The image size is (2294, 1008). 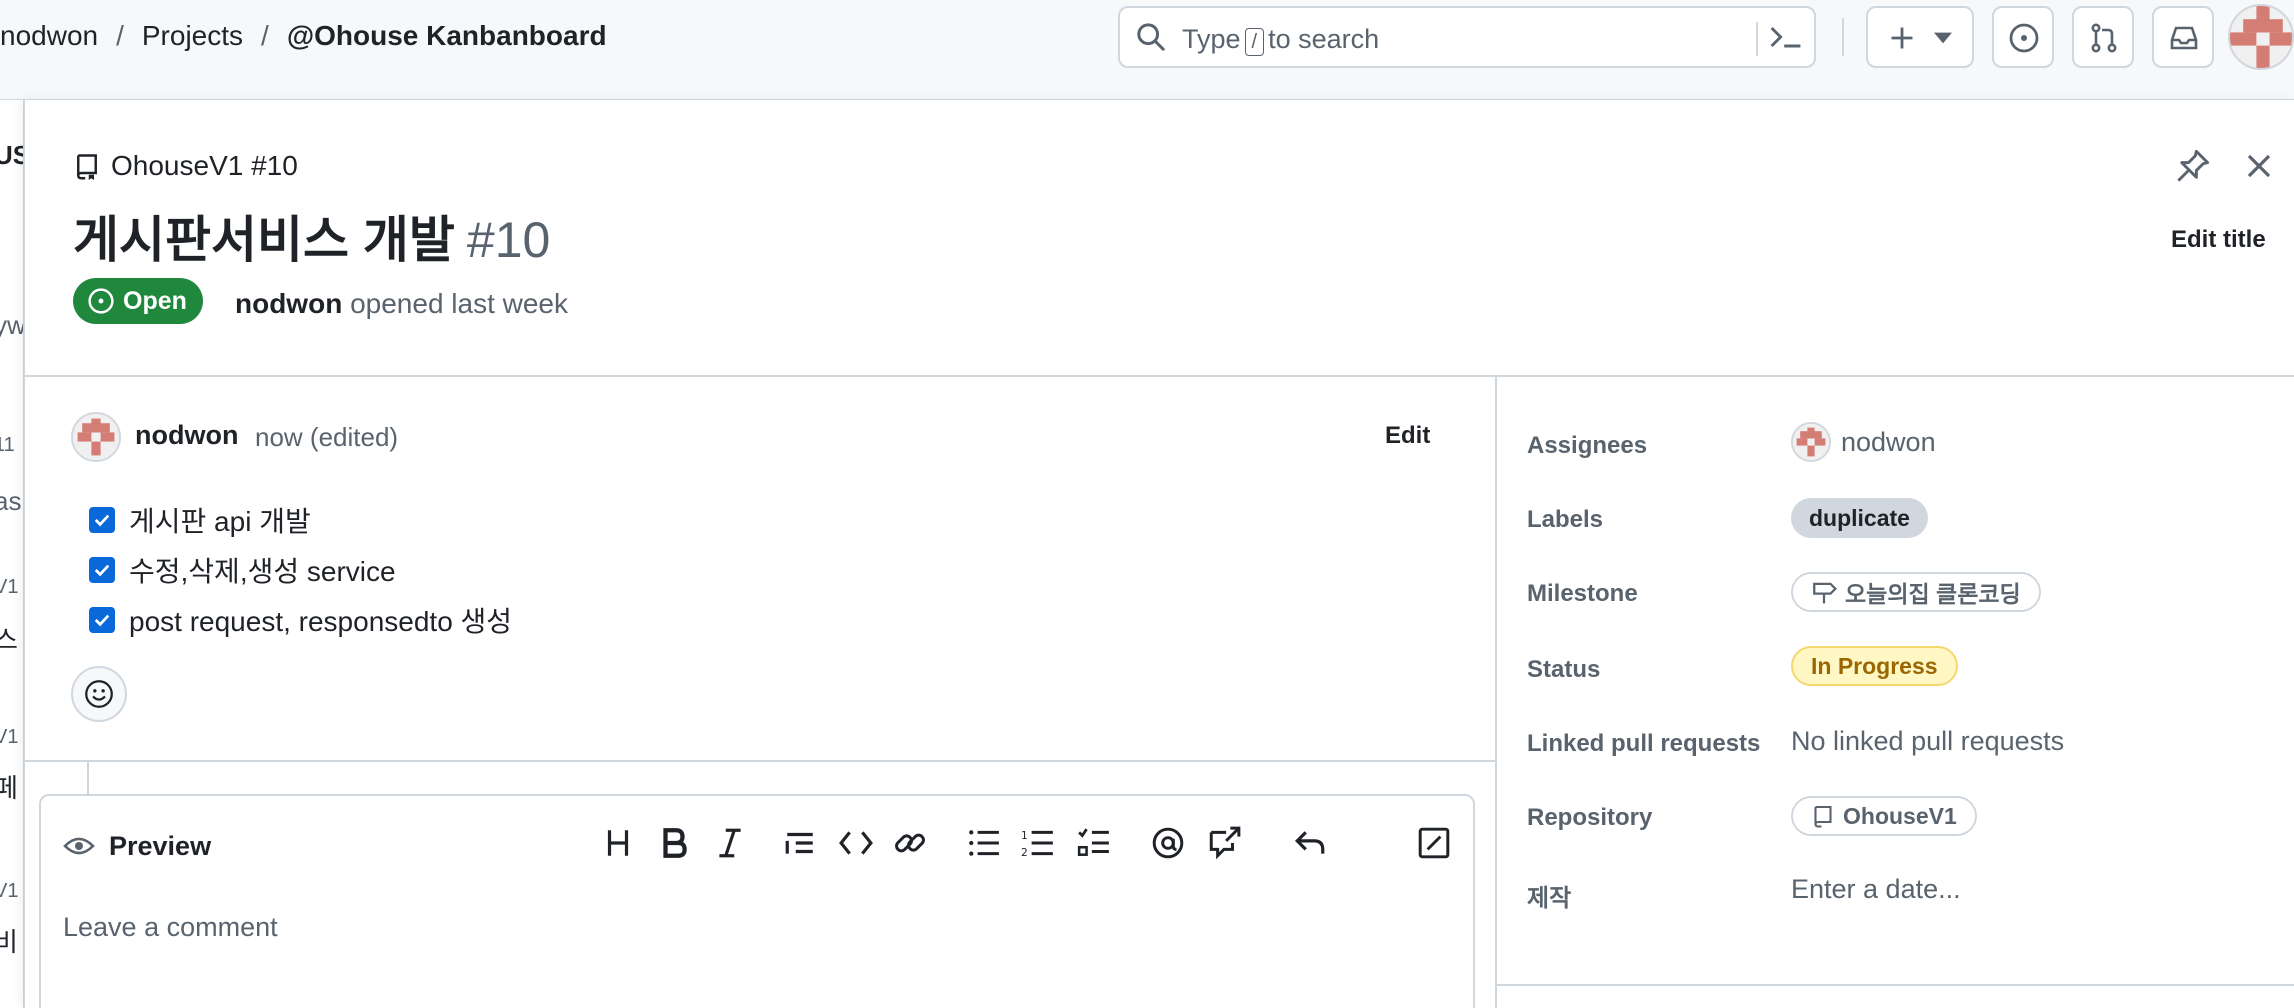 I want to click on reply-icon, so click(x=1310, y=843).